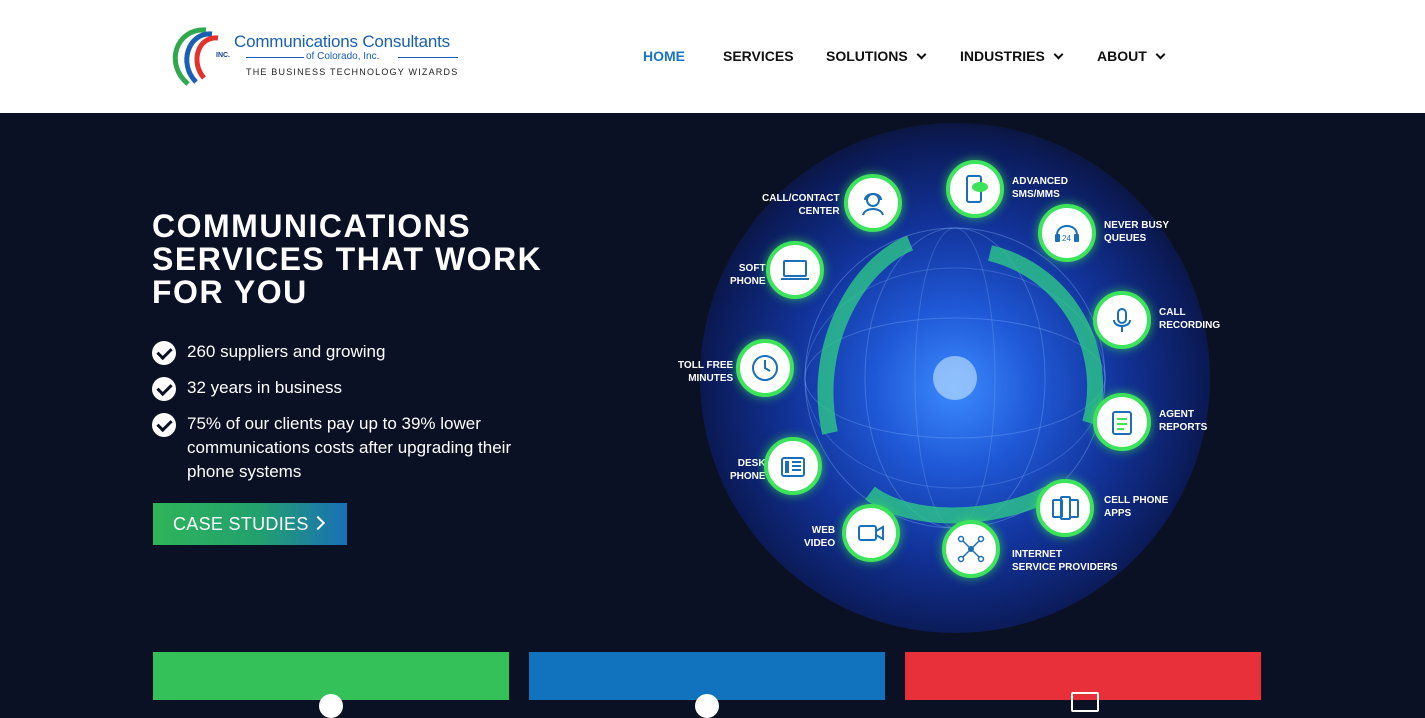 This screenshot has width=1425, height=718. Describe the element at coordinates (264, 387) in the screenshot. I see `bullet-text: 32 years in business` at that location.